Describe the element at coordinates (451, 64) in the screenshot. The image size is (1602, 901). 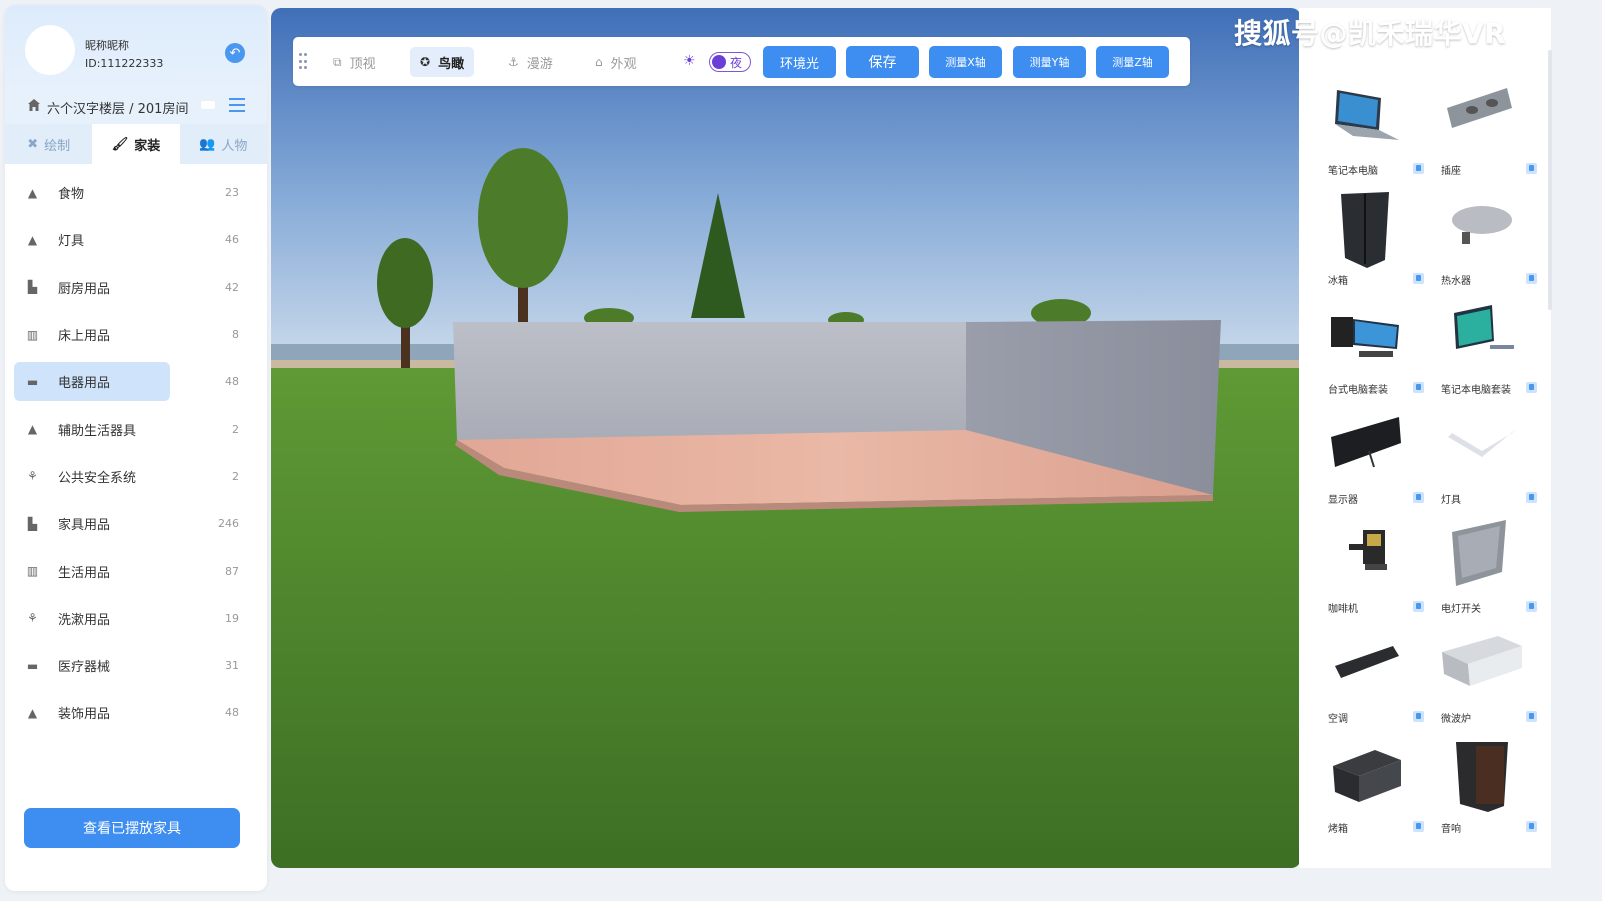
I see `mode-label: 鸟瞰` at that location.